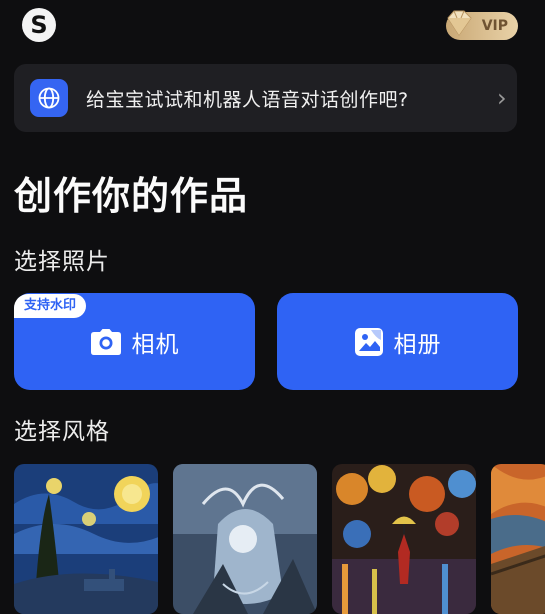  Describe the element at coordinates (155, 344) in the screenshot. I see `camera-label: 相机` at that location.